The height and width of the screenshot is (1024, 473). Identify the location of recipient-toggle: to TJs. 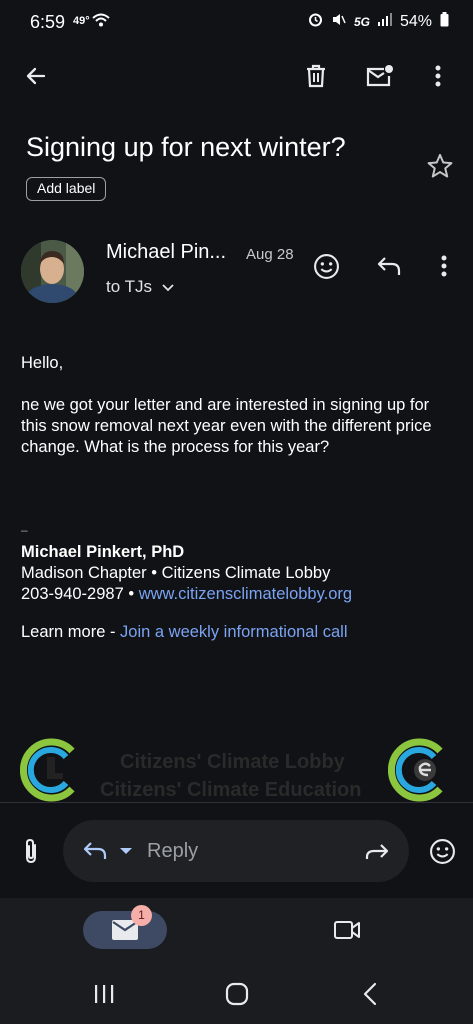
(140, 287).